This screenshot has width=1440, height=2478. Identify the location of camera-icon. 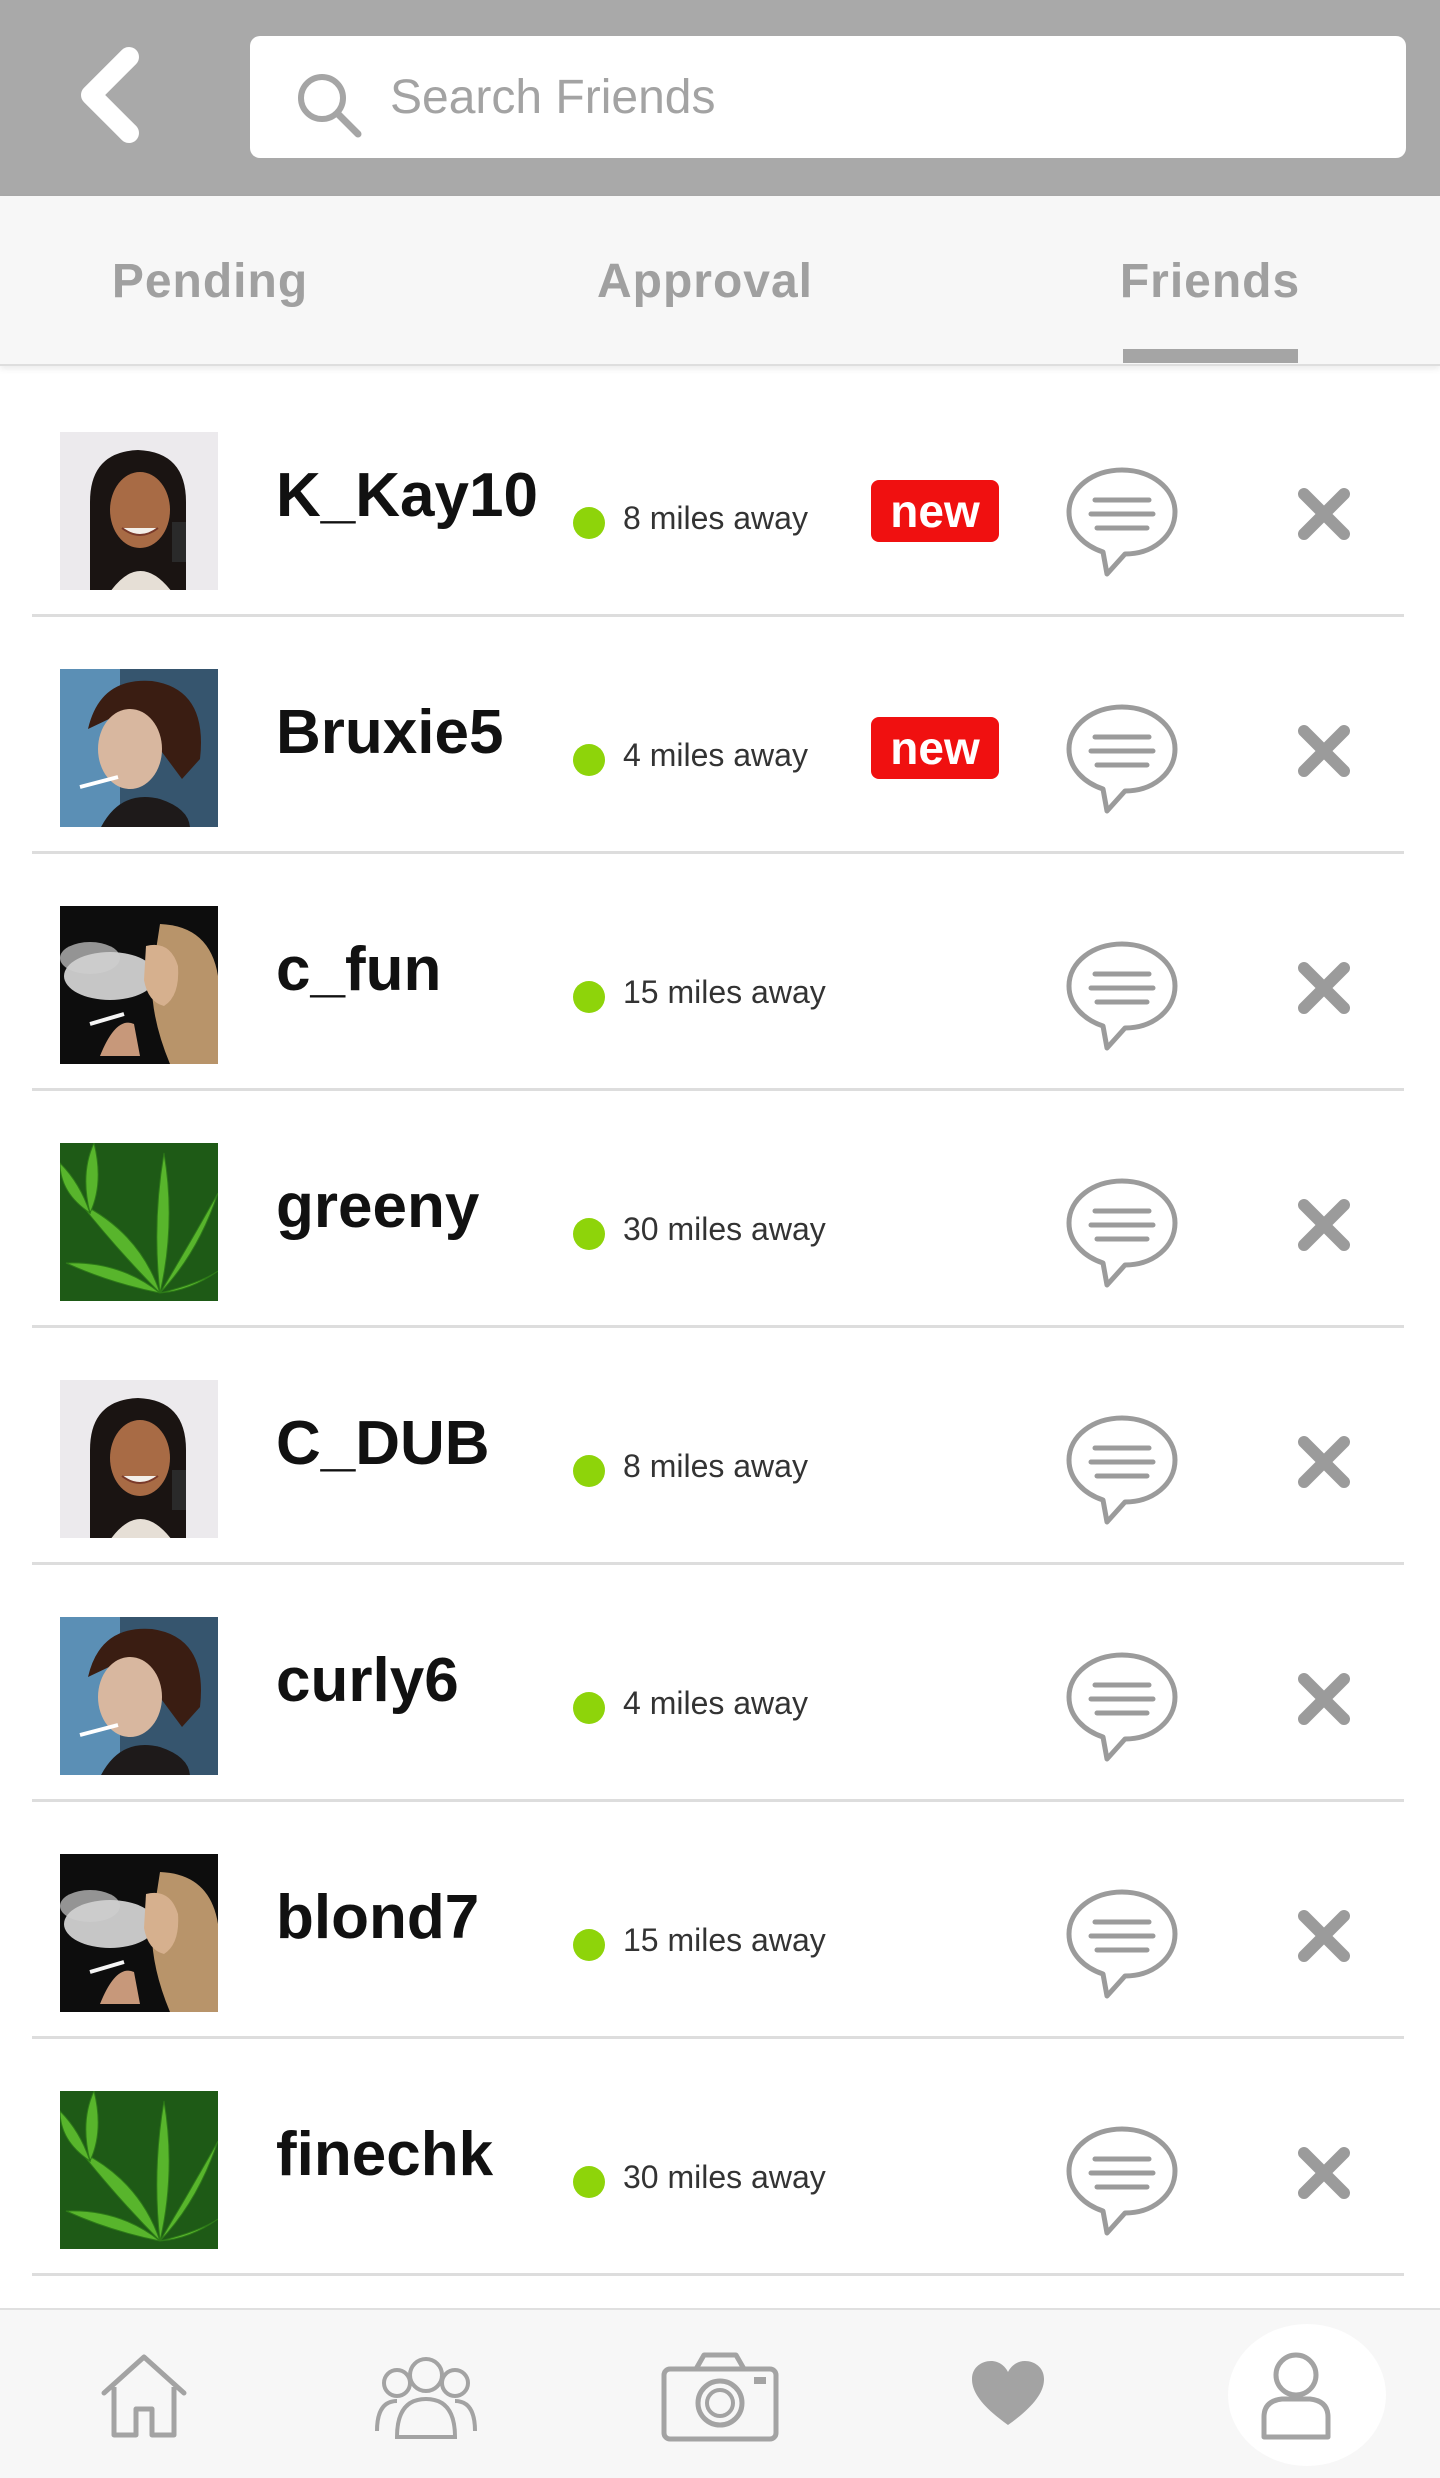
(720, 2397).